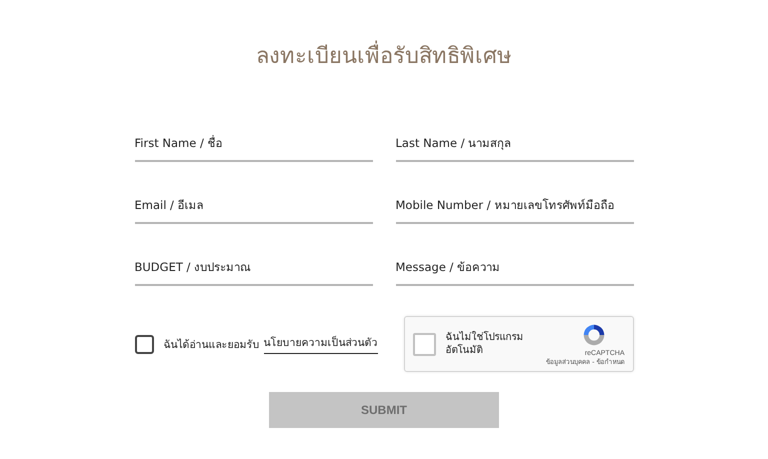  I want to click on privacy-policy-link: นโยบายความเป็นส่วนตัว, so click(321, 344).